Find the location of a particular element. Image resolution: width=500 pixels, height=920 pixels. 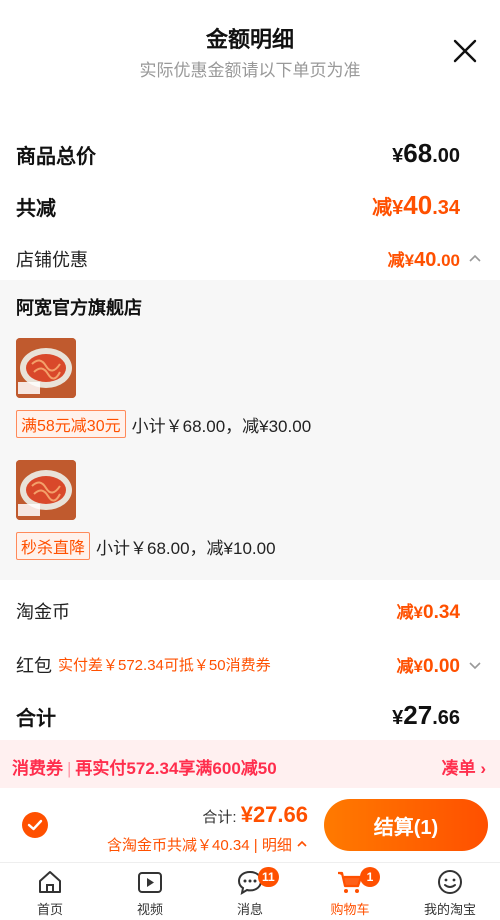

checkout-discount-summary: 含淘金币共减￥40.34 | 明细 is located at coordinates (207, 844).